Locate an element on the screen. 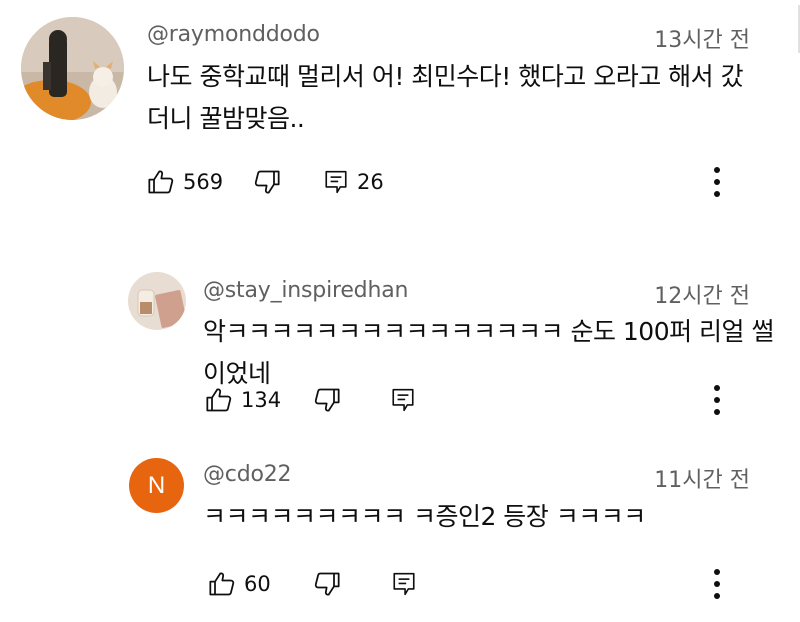 The width and height of the screenshot is (800, 622). avatar: N is located at coordinates (156, 485).